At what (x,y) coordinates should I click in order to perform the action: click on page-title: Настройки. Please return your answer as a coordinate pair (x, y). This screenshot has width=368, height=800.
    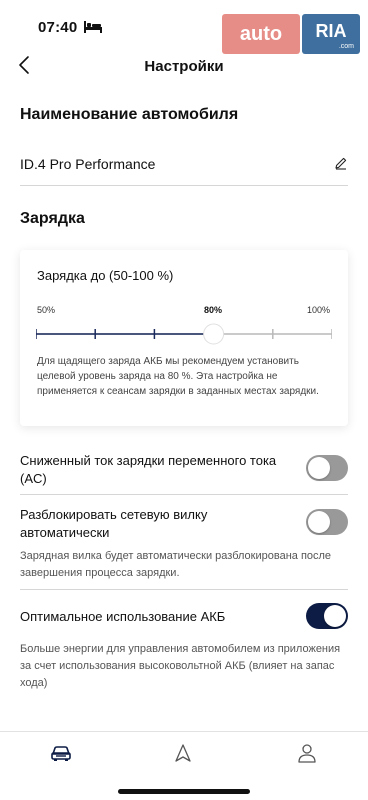
    Looking at the image, I should click on (184, 66).